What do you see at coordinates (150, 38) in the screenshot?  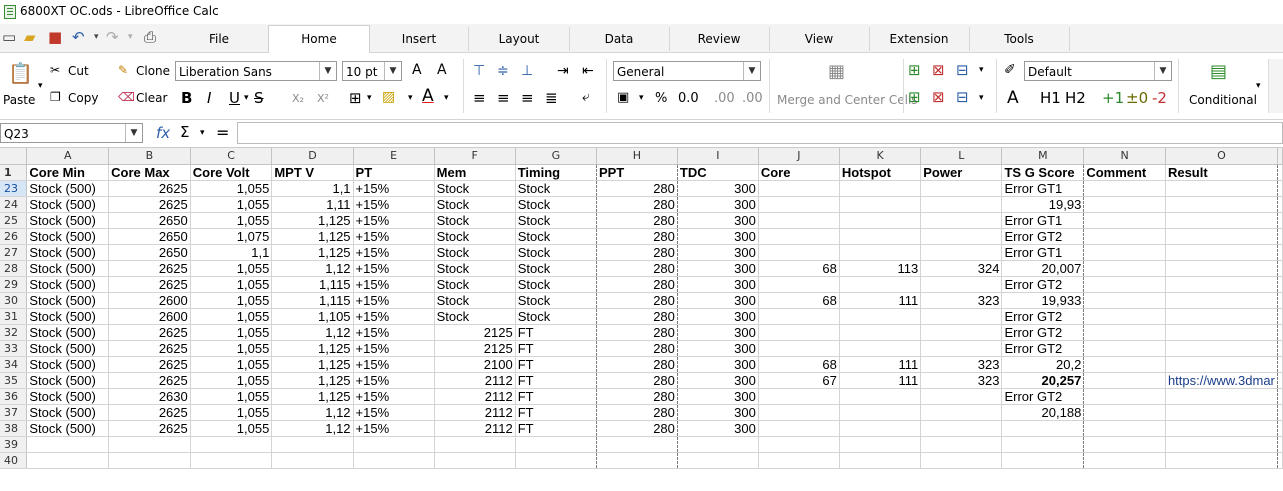 I see `print-icon: ⎙` at bounding box center [150, 38].